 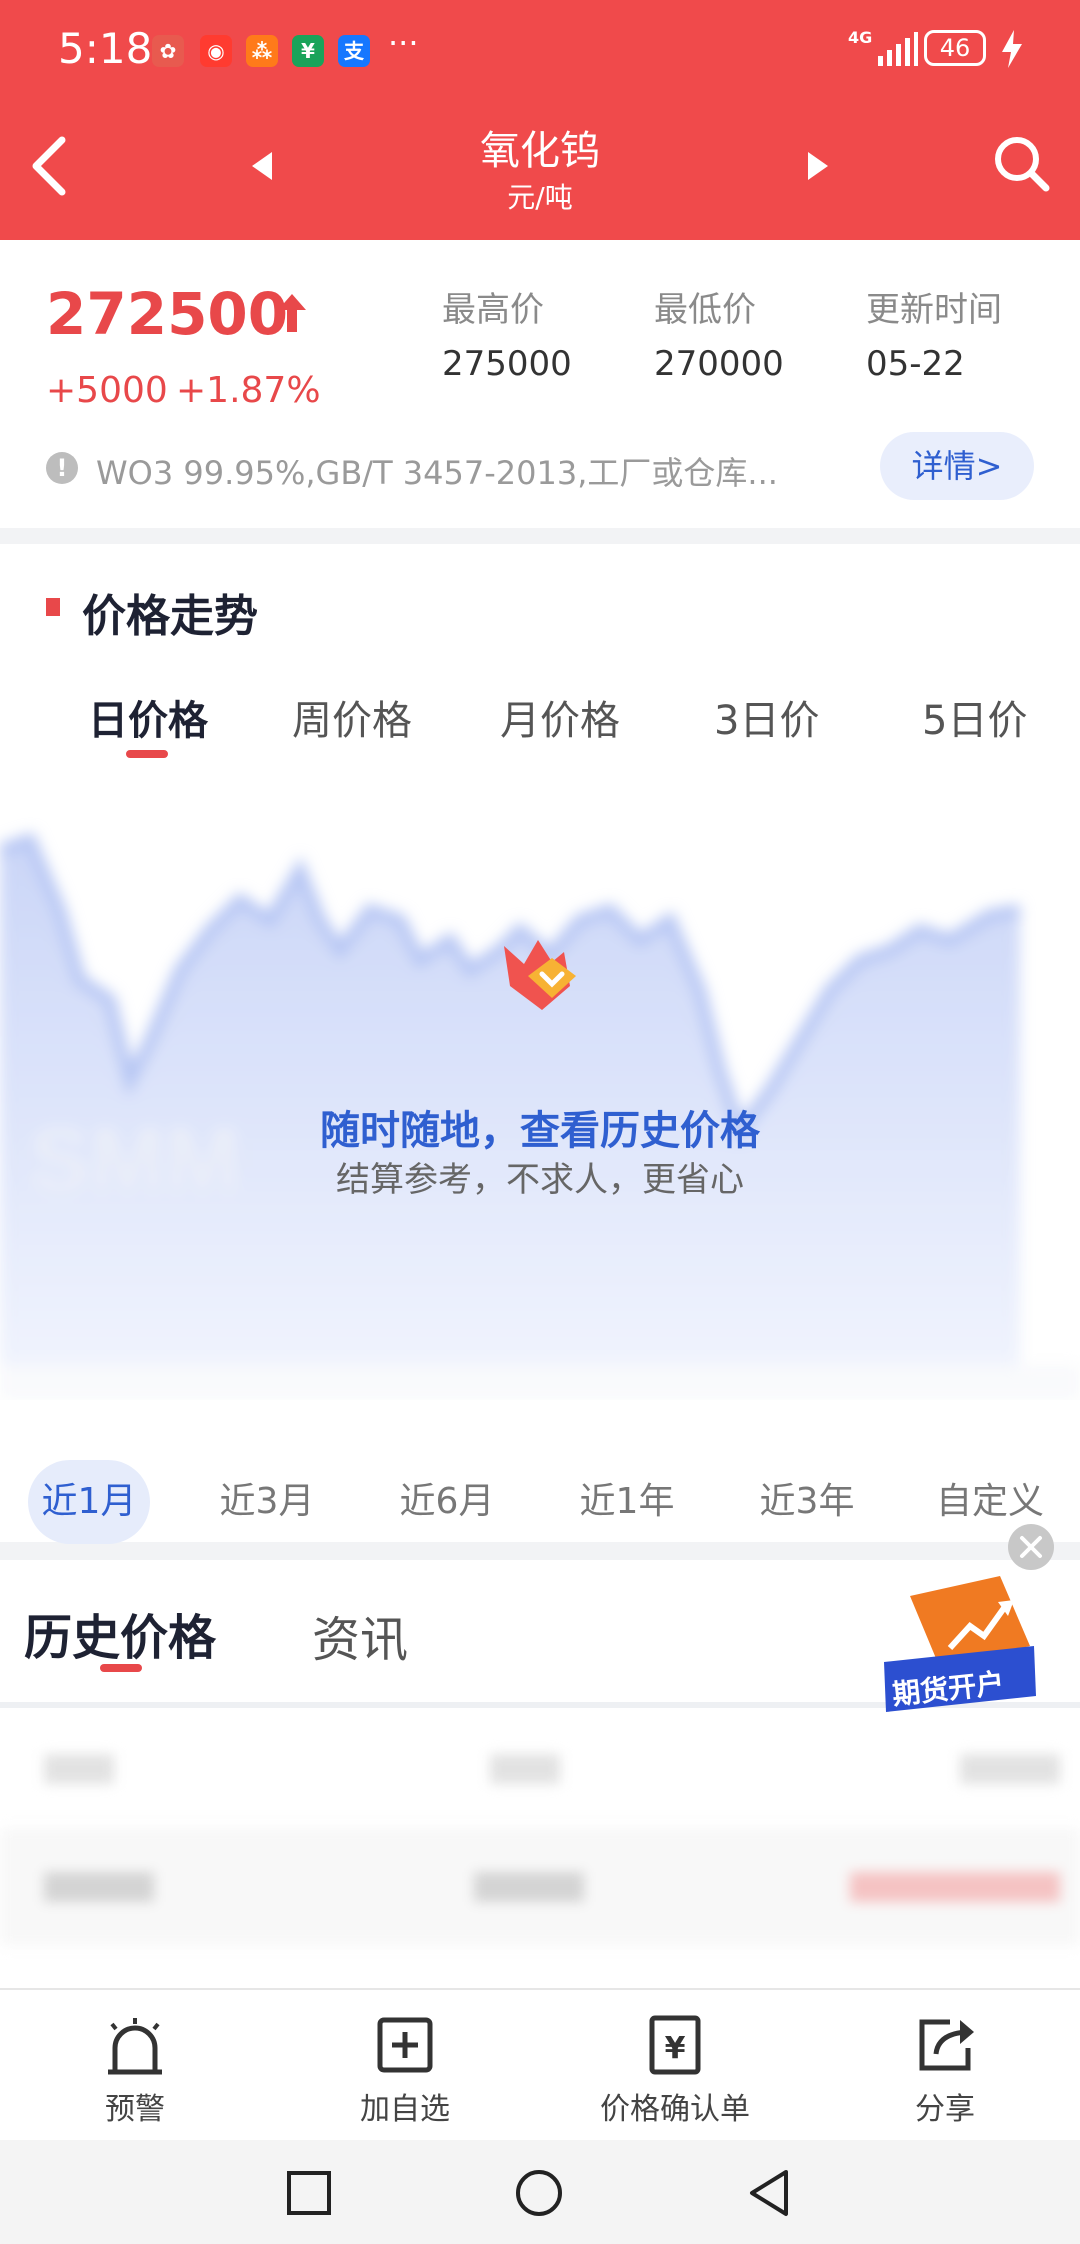 I want to click on more-notifications-icon: ···, so click(x=403, y=43).